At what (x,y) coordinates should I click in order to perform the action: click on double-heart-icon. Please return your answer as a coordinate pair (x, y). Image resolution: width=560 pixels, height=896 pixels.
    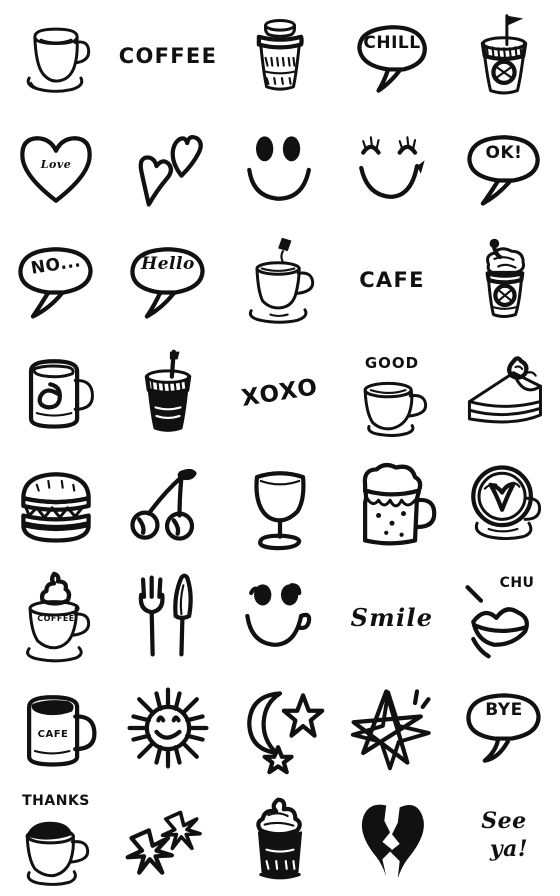
    Looking at the image, I should click on (170, 170).